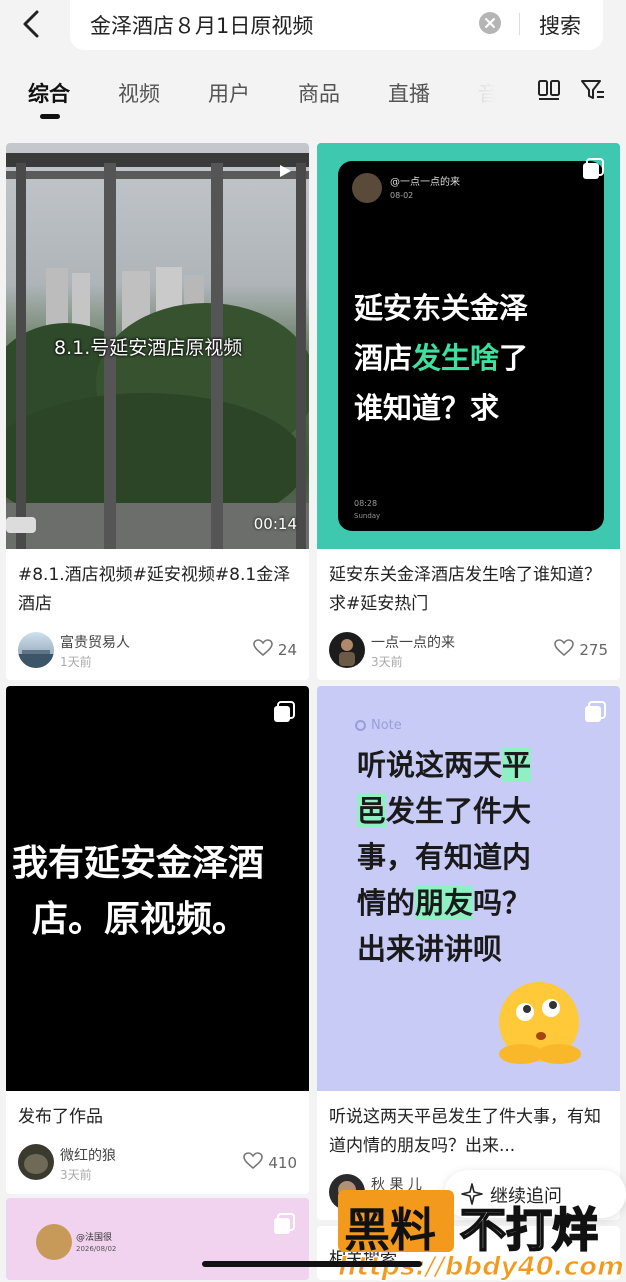 This screenshot has width=626, height=1282. What do you see at coordinates (32, 24) in the screenshot?
I see `back-icon` at bounding box center [32, 24].